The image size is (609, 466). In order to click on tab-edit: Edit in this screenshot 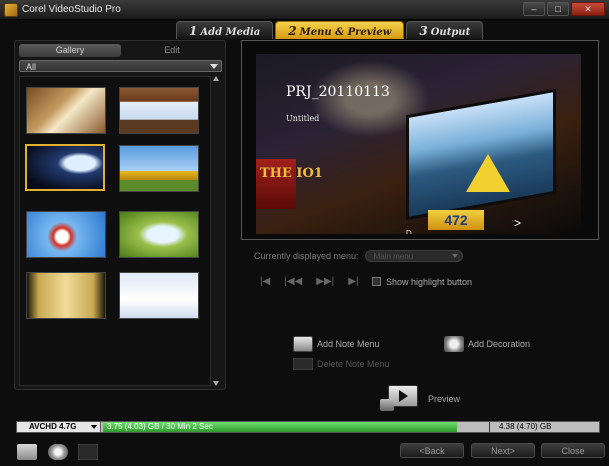, I will do `click(172, 50)`.